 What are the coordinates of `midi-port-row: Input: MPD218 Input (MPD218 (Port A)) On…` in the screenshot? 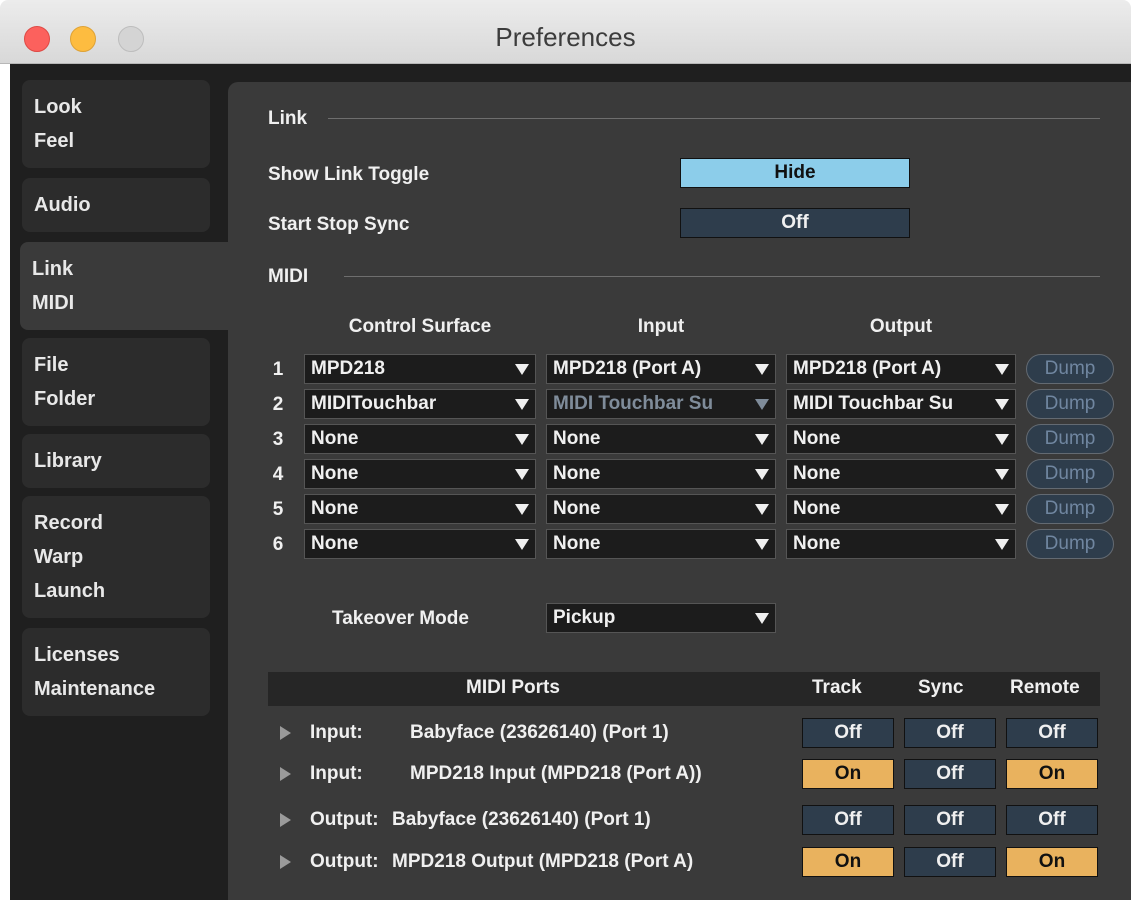 It's located at (684, 774).